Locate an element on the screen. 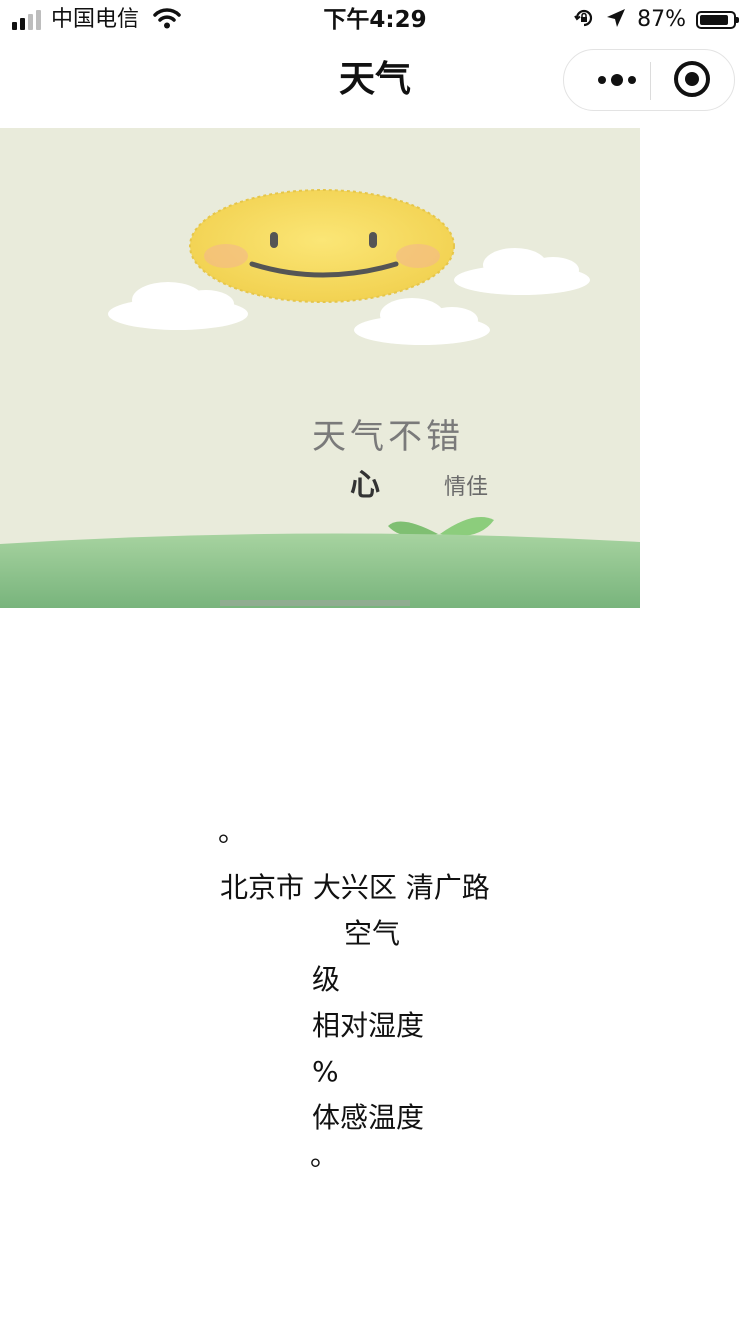 The height and width of the screenshot is (1334, 750). mini-program-capsule is located at coordinates (649, 80).